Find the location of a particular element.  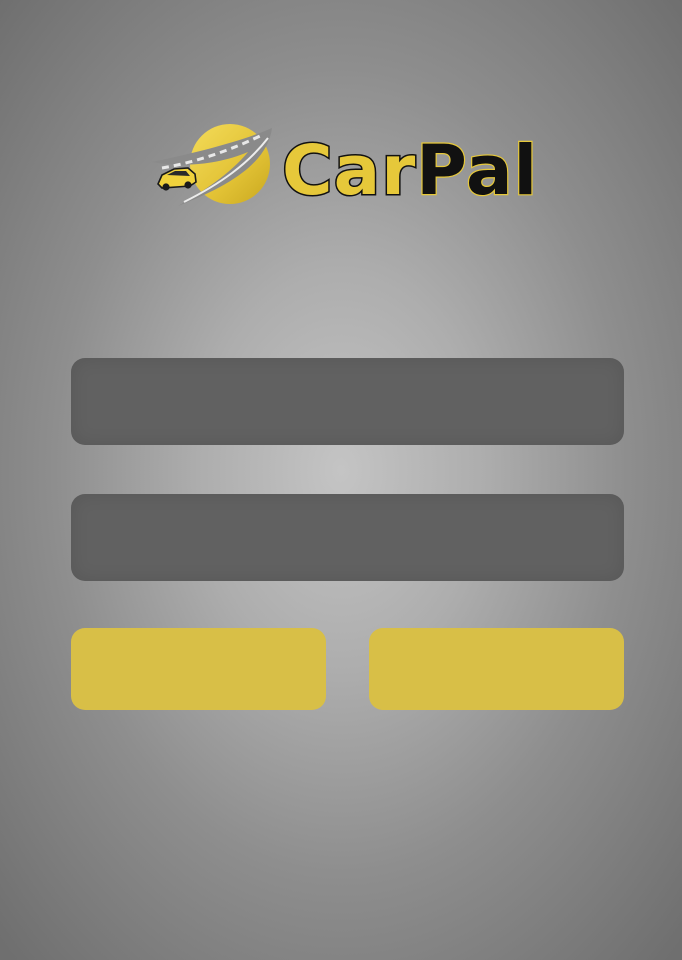

carpal-logo: CarPal is located at coordinates (345, 164).